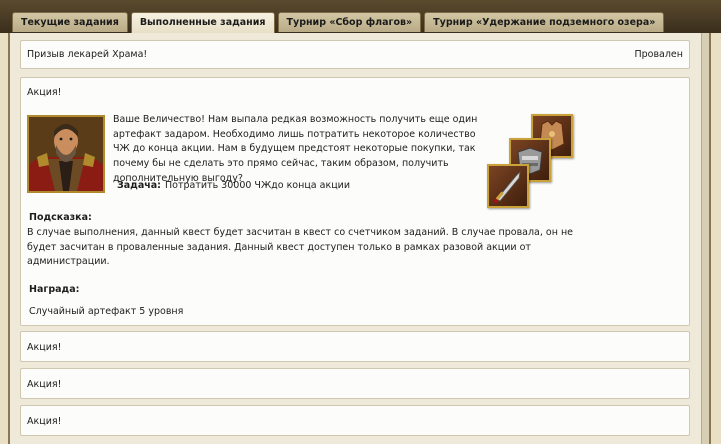 This screenshot has width=721, height=444. Describe the element at coordinates (139, 185) in the screenshot. I see `task-label: Задача:` at that location.